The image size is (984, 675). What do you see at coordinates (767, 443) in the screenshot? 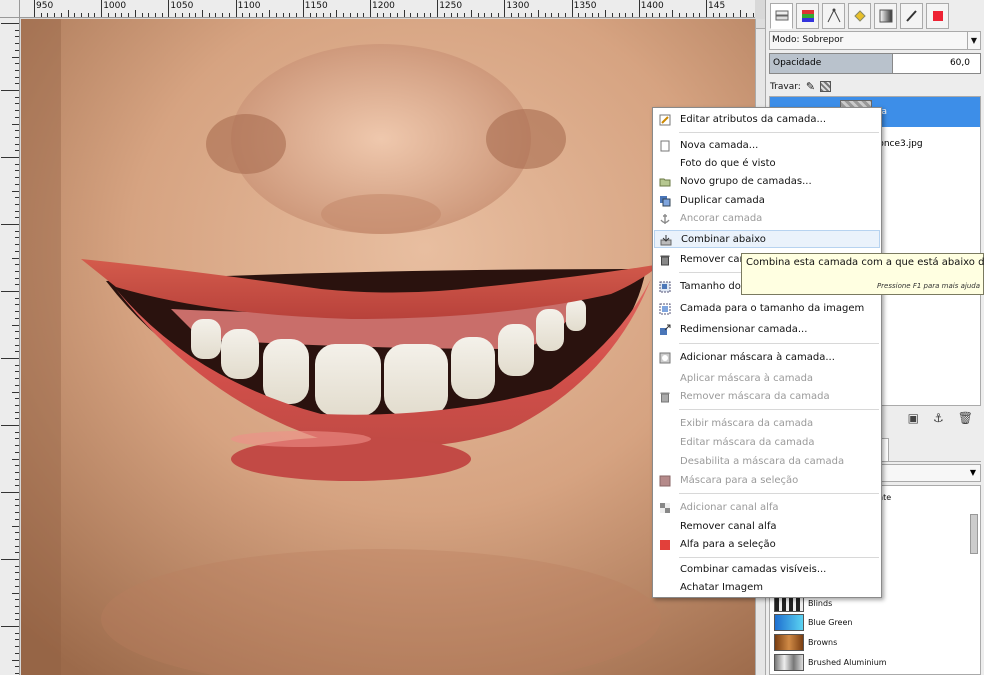
I see `menu-item-edit-layer-mask: Editar máscara da camada` at bounding box center [767, 443].